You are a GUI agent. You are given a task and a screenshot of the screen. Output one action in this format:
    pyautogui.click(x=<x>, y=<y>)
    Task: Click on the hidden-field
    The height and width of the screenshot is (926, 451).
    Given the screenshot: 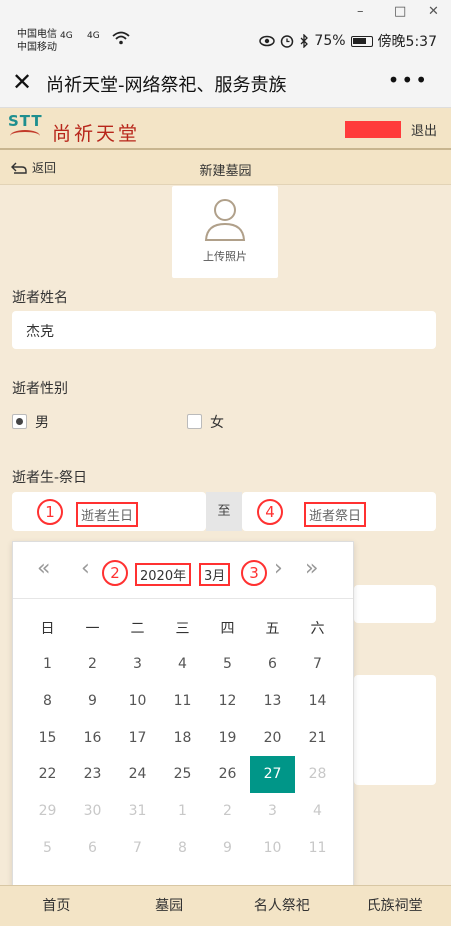 What is the action you would take?
    pyautogui.click(x=395, y=604)
    